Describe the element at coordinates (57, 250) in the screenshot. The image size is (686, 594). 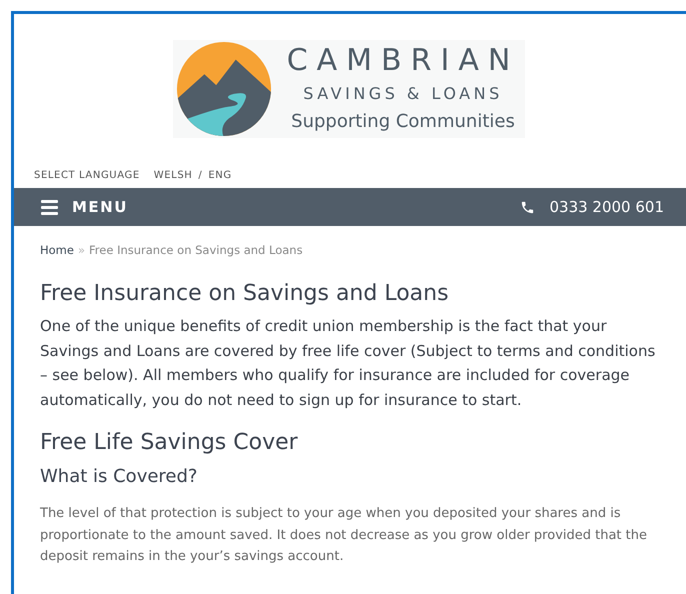
I see `breadcrumb-home-link: Home` at that location.